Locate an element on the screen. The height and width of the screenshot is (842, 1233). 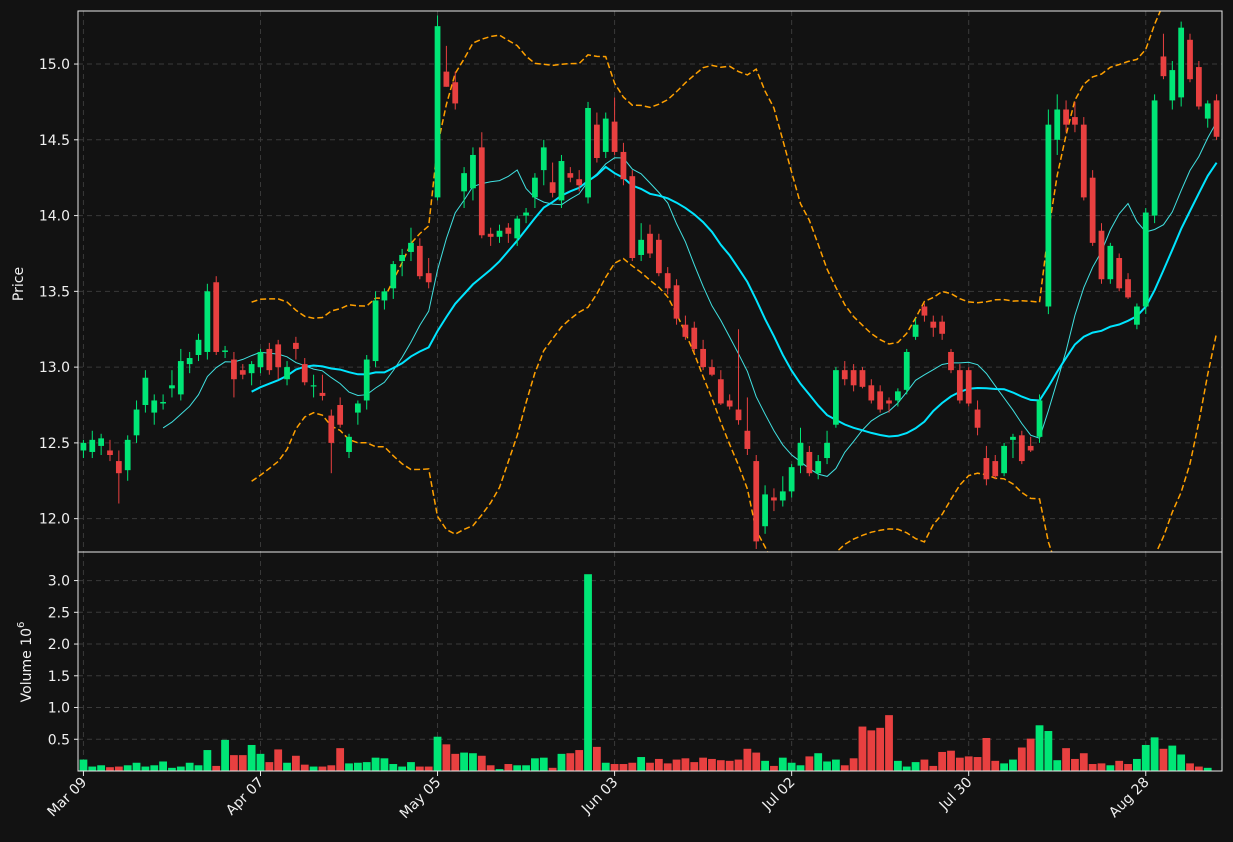
price-tick-label: 13.5 is located at coordinates (54, 292).